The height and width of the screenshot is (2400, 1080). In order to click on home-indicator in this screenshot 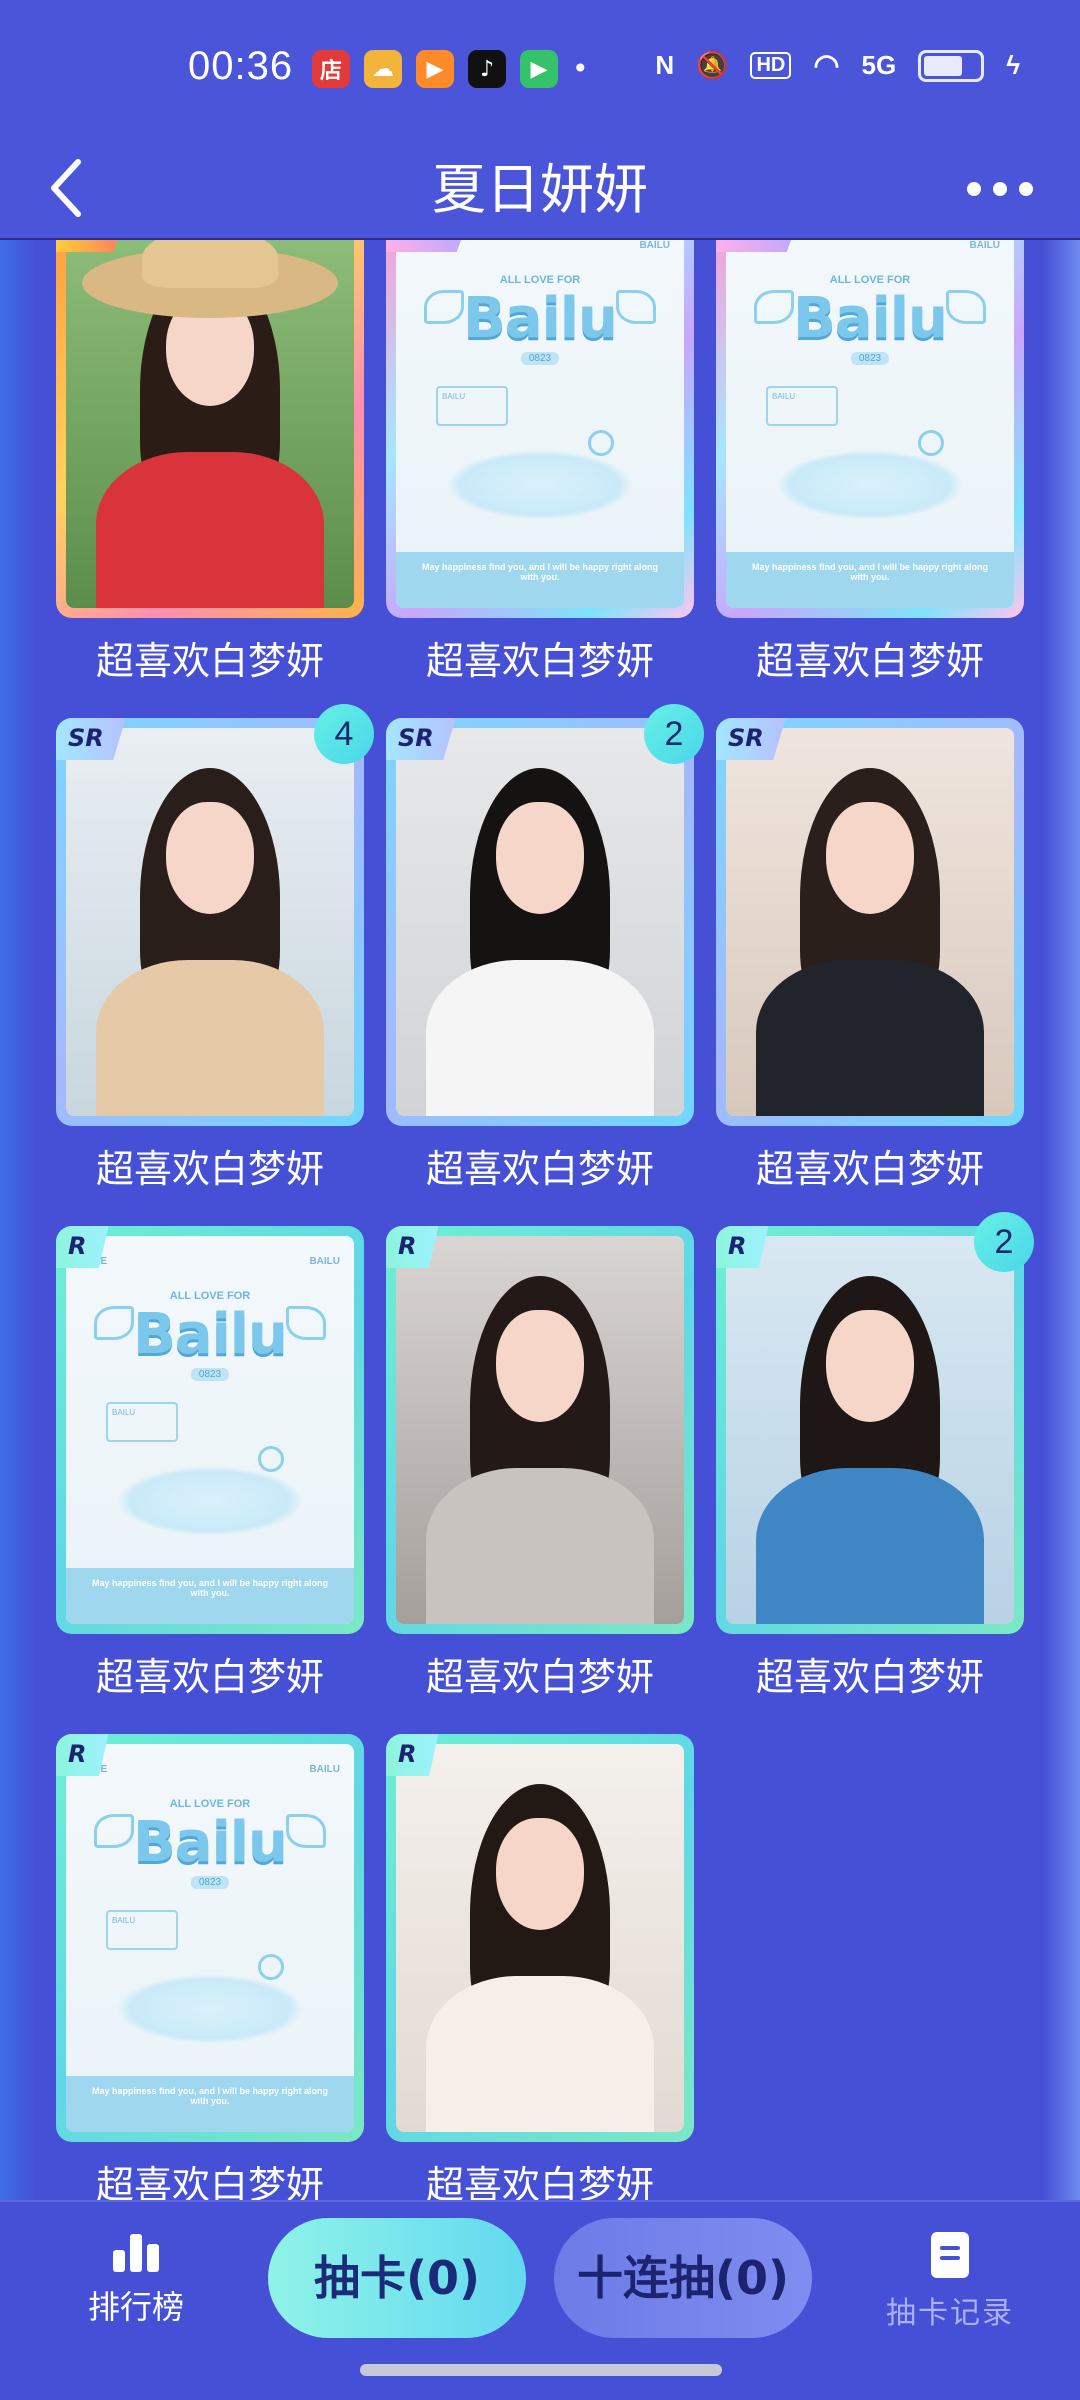, I will do `click(541, 2370)`.